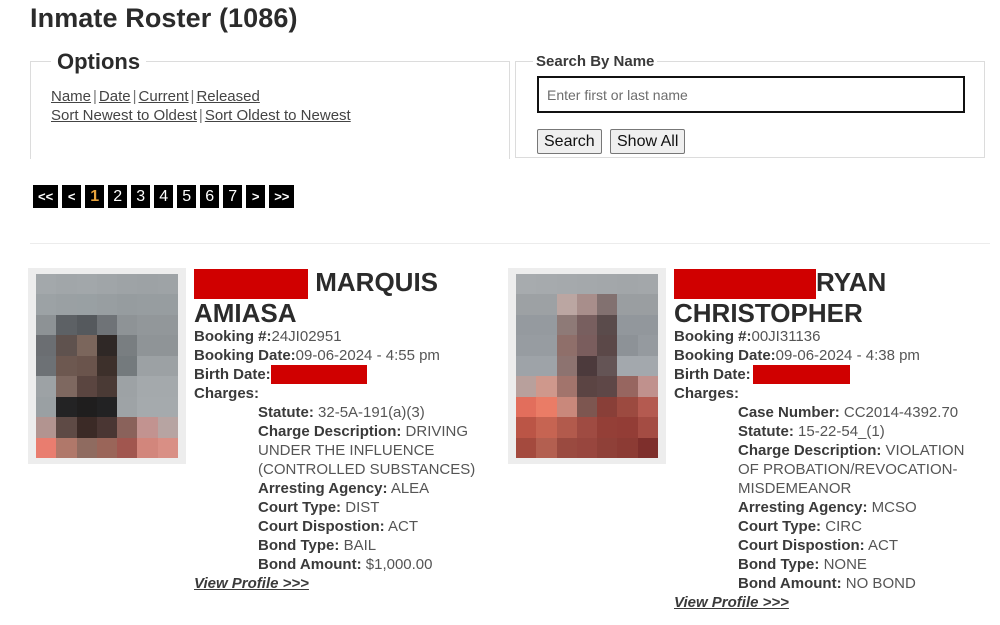 Image resolution: width=1000 pixels, height=625 pixels. What do you see at coordinates (141, 196) in the screenshot?
I see `page-button-3: 3` at bounding box center [141, 196].